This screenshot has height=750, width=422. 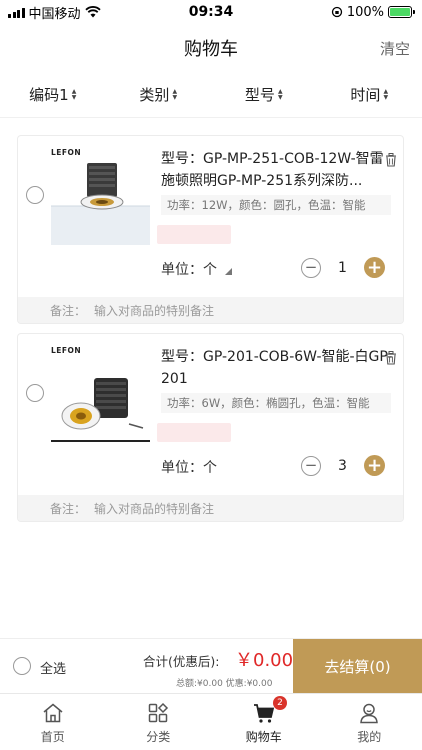 What do you see at coordinates (181, 661) in the screenshot?
I see `total-label: 合计(优惠后):` at bounding box center [181, 661].